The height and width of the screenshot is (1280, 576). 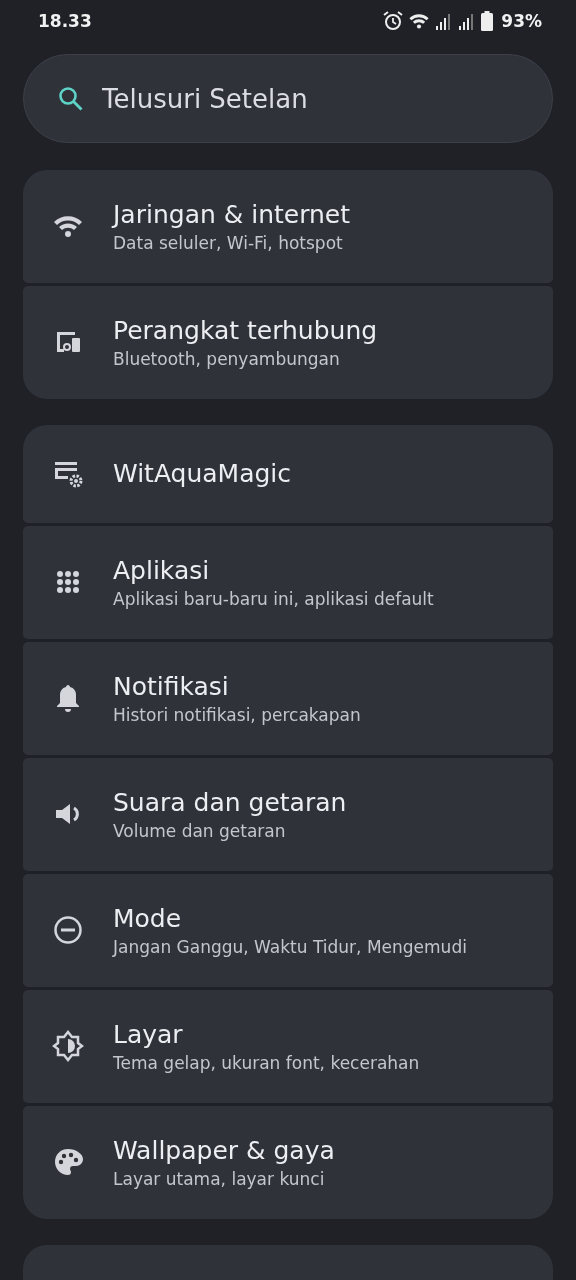 I want to click on search-icon, so click(x=71, y=98).